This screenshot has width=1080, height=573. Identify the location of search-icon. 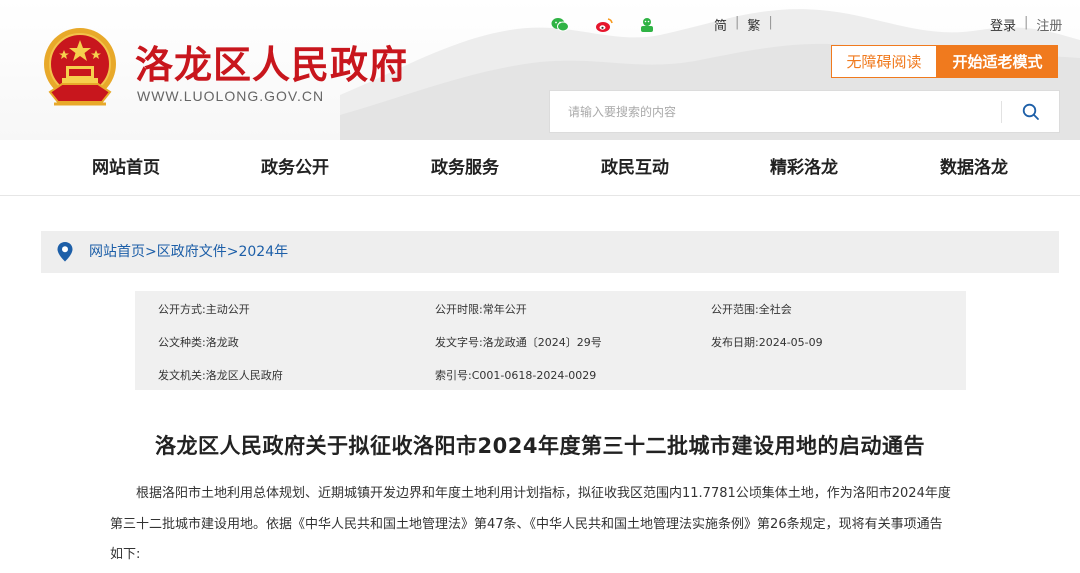
(1030, 111).